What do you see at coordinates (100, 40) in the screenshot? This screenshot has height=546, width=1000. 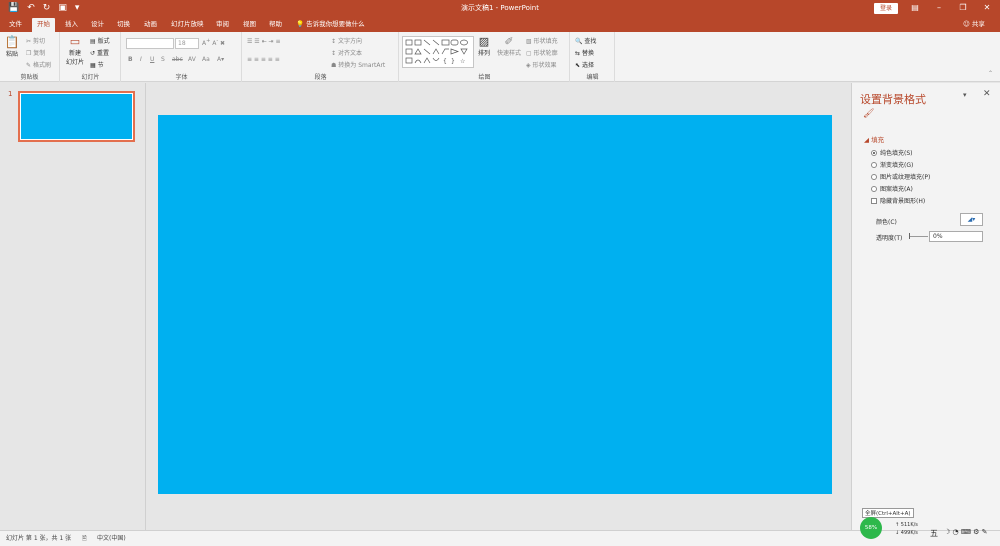 I see `layout-button: ▤ 版式` at bounding box center [100, 40].